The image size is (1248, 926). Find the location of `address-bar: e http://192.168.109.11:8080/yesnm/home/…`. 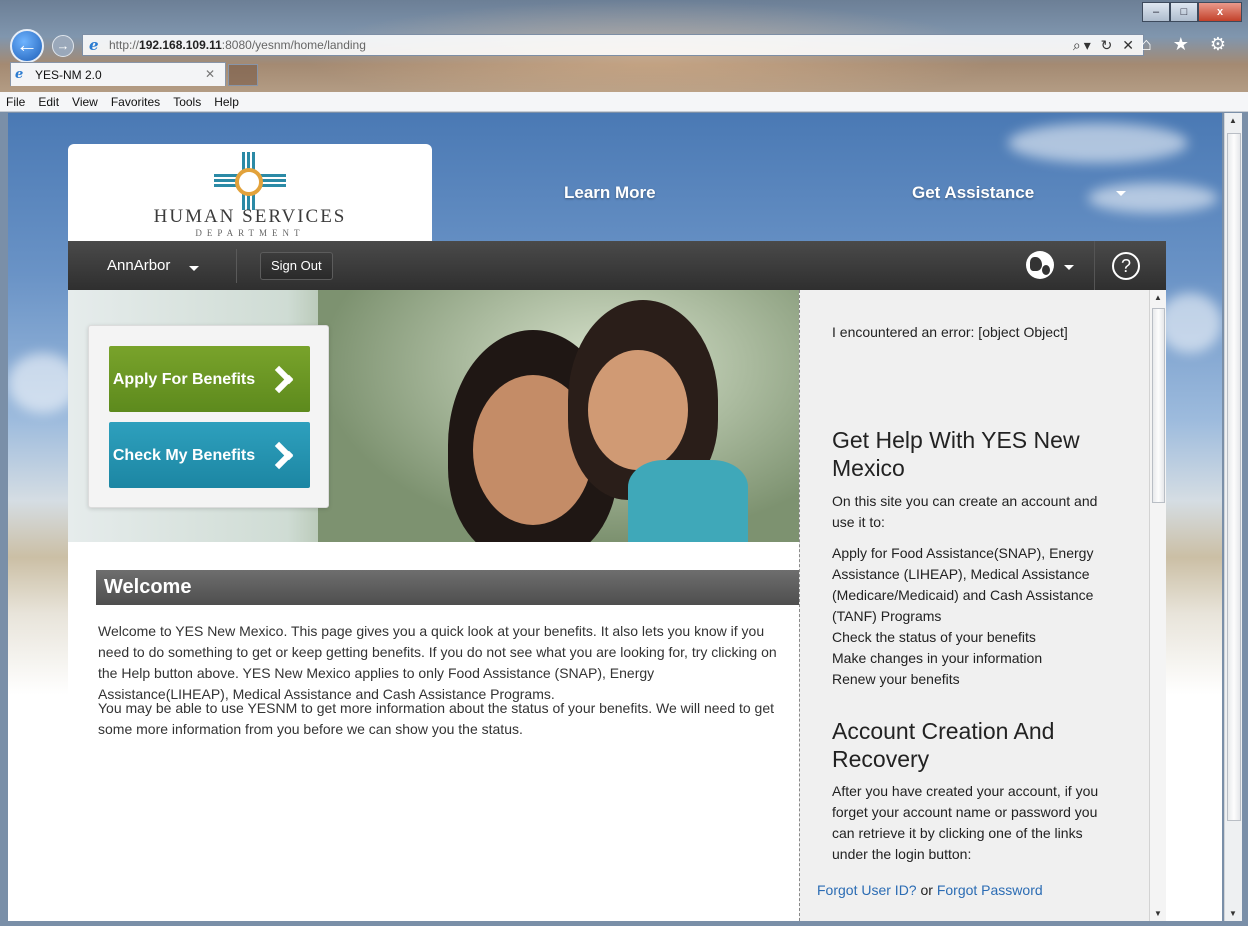

address-bar: e http://192.168.109.11:8080/yesnm/home/… is located at coordinates (613, 45).